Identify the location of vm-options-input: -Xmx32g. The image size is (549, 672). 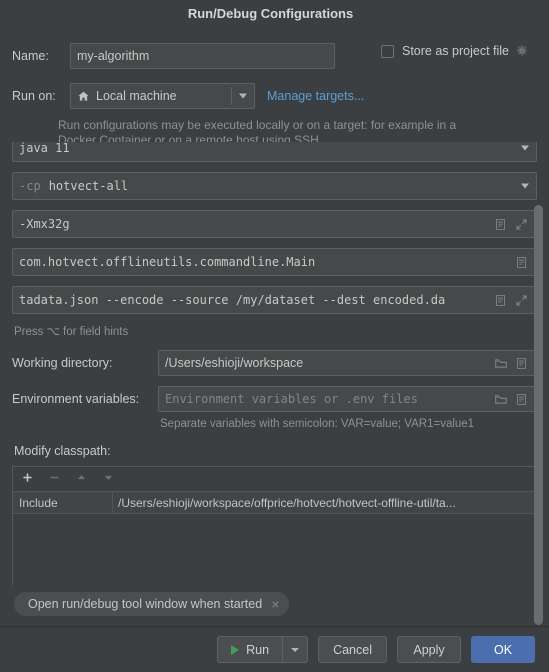
(274, 224).